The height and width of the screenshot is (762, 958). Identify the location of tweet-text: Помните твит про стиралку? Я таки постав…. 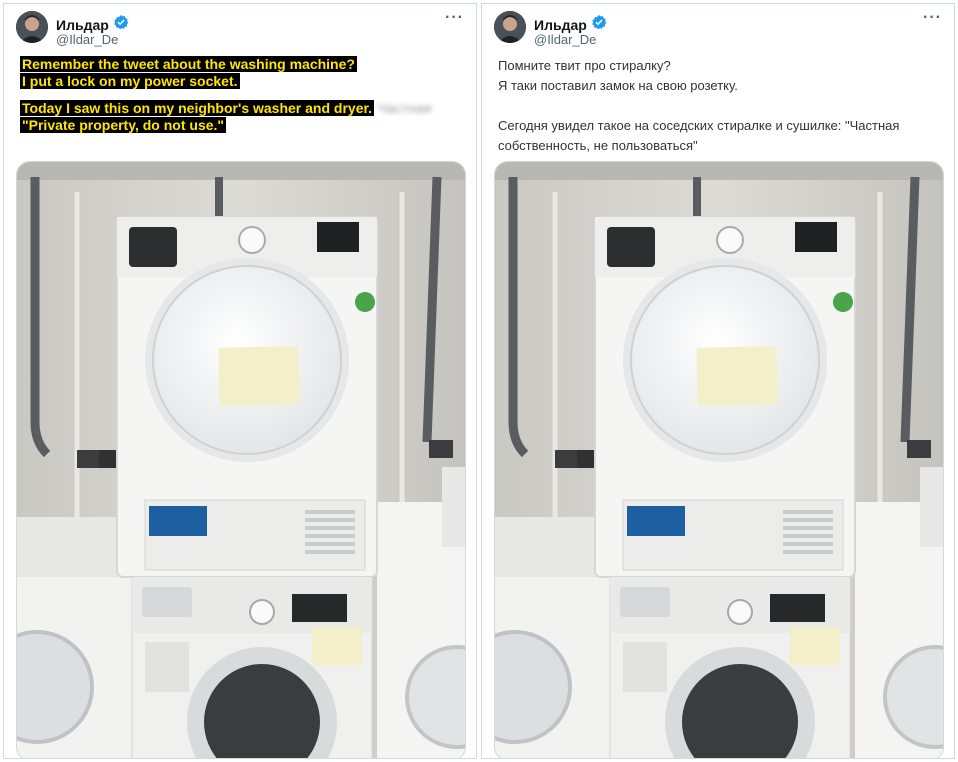
(717, 106).